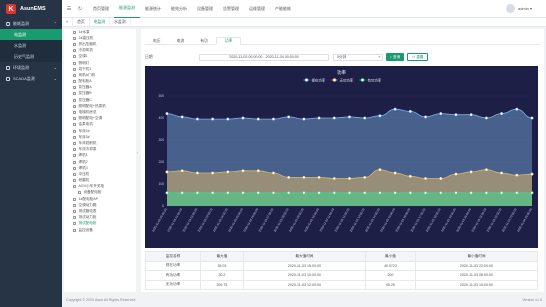 This screenshot has height=307, width=546. Describe the element at coordinates (85, 99) in the screenshot. I see `tree-item-label: 变压器C` at that location.